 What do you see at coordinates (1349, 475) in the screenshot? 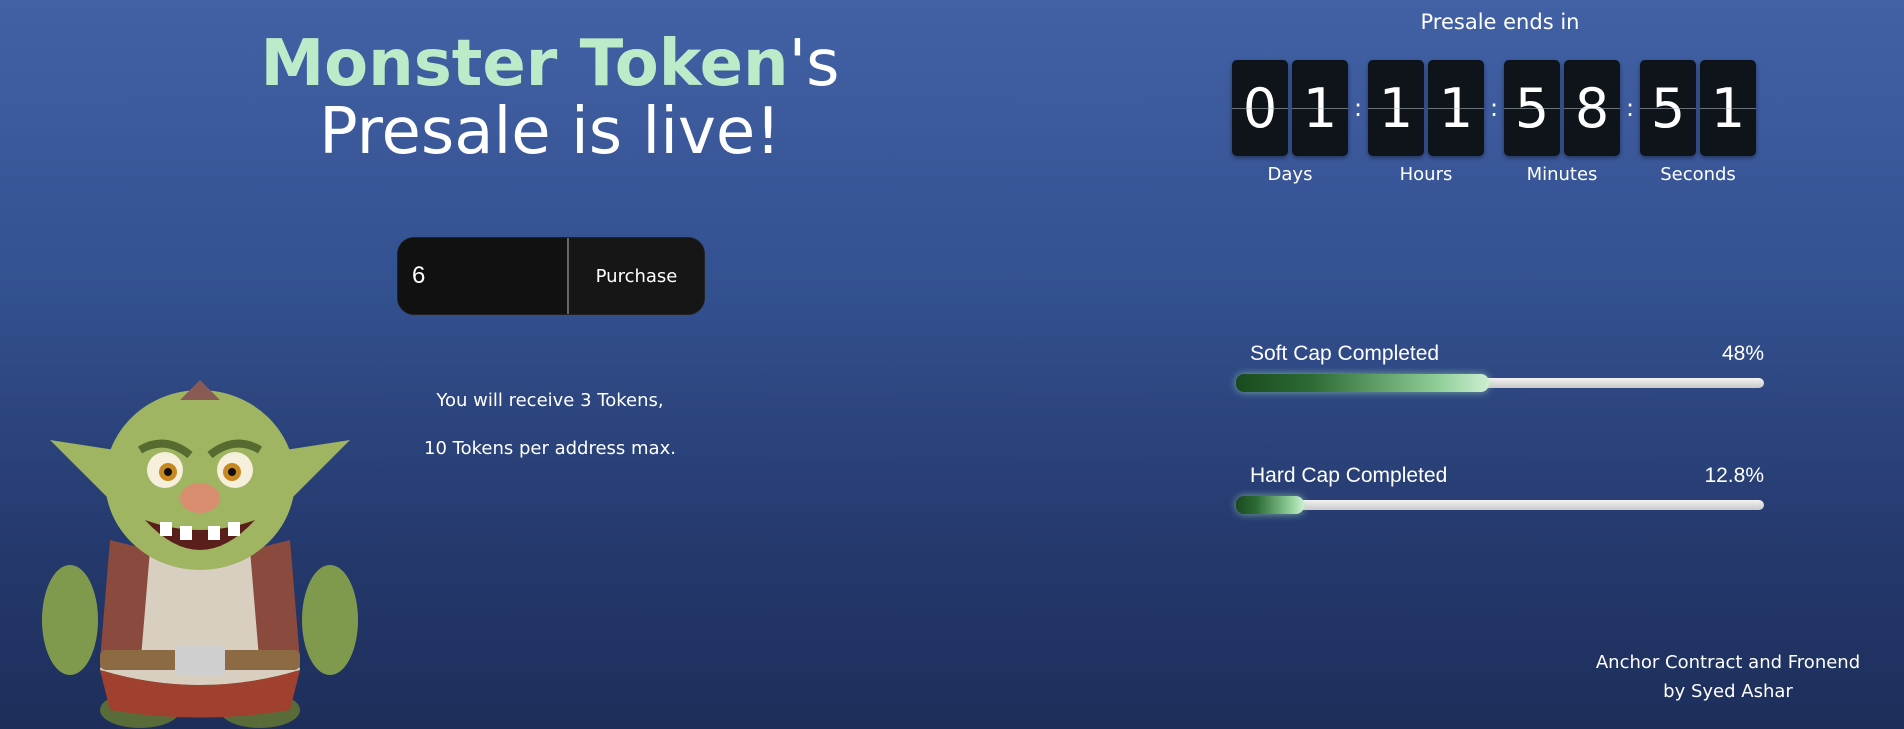
I see `hard-cap-label: Hard Cap Completed` at bounding box center [1349, 475].